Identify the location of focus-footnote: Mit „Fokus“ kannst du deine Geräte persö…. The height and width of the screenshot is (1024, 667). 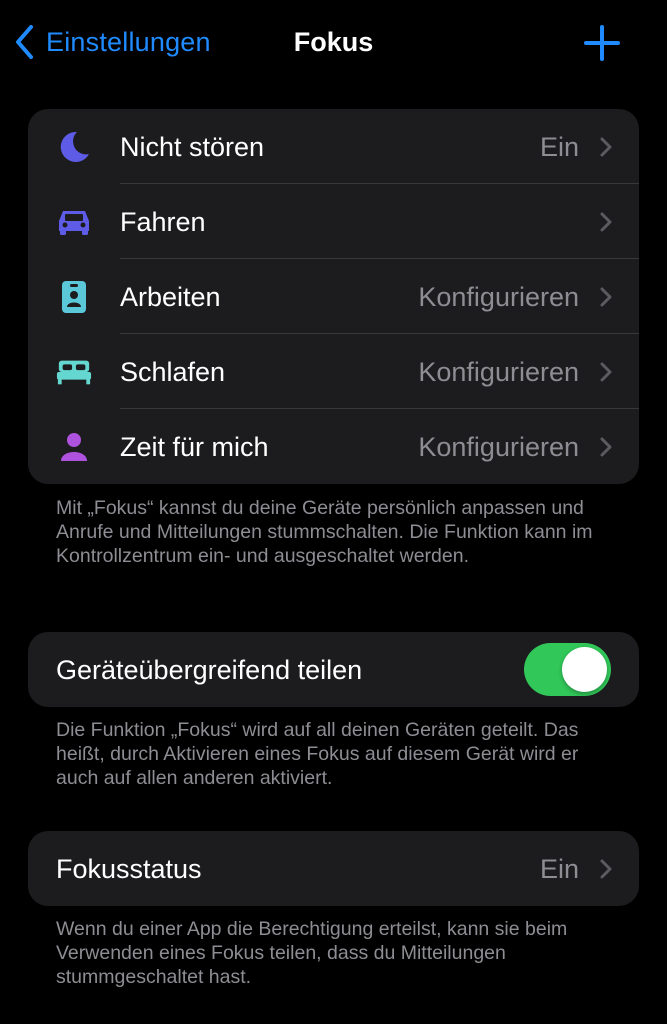
(324, 532).